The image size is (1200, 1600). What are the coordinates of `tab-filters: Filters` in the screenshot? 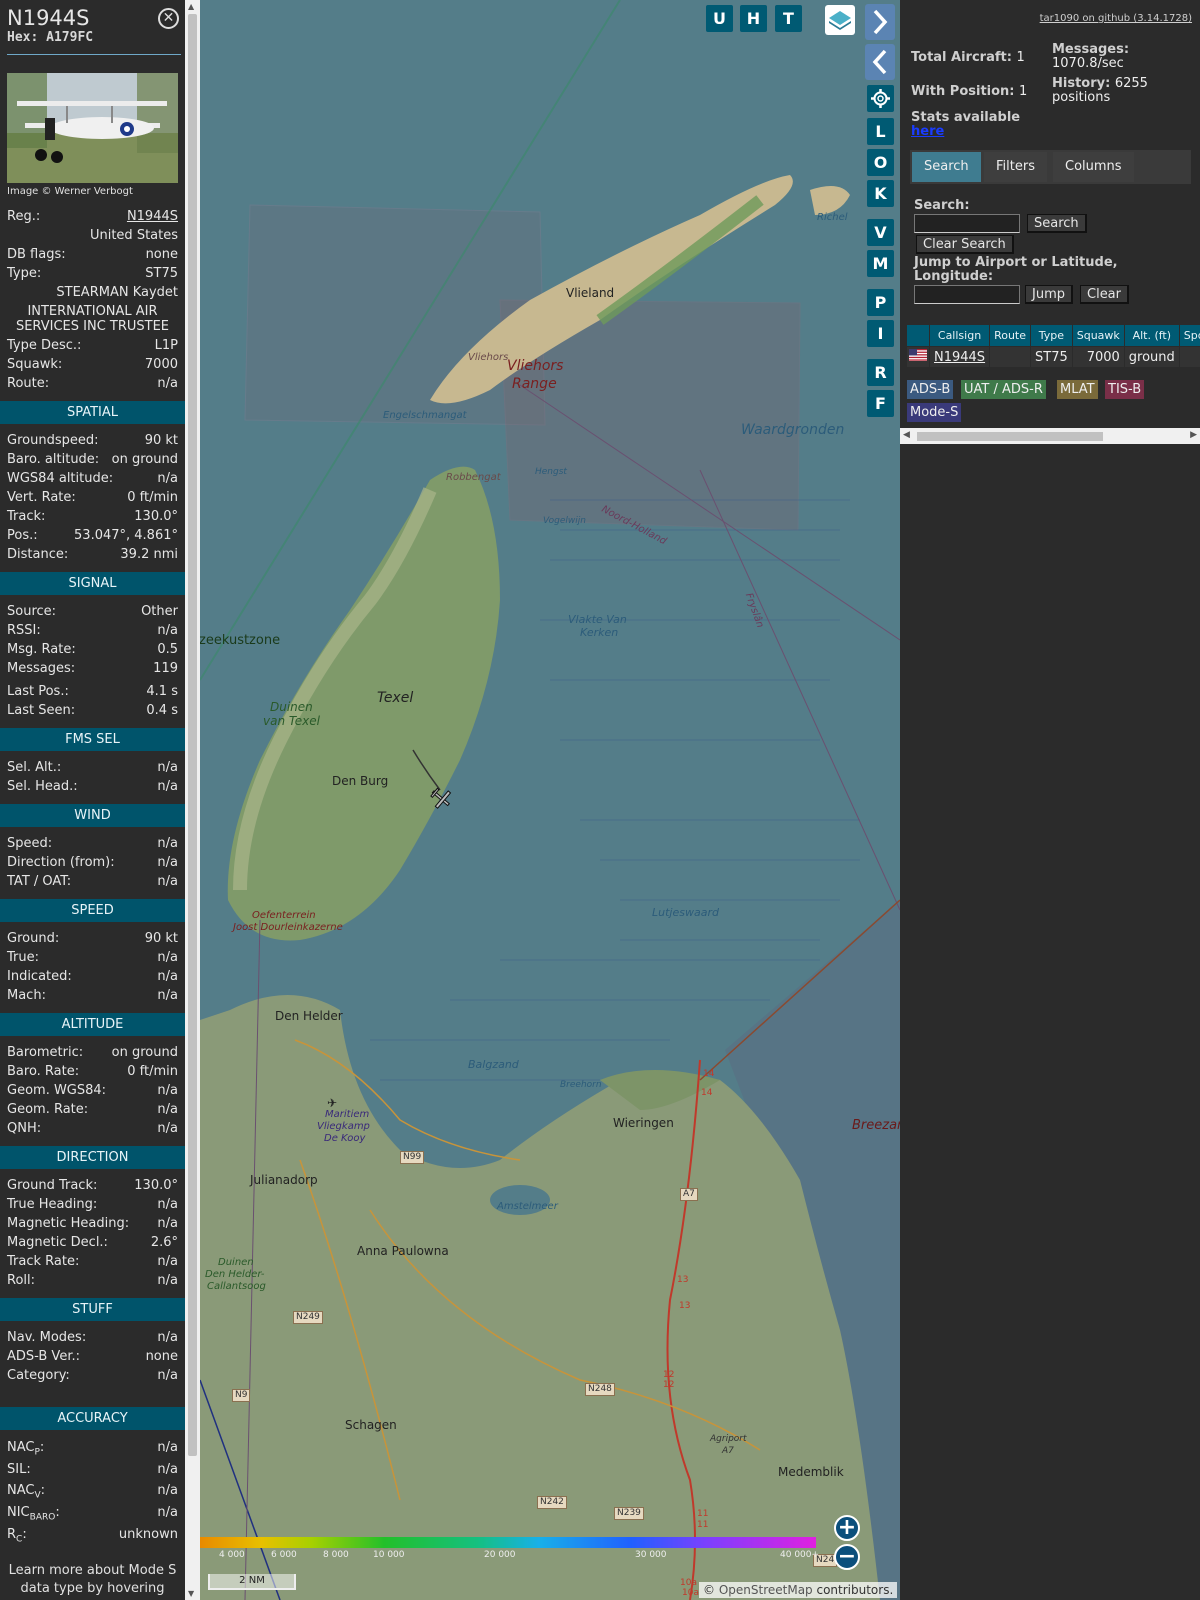 It's located at (1015, 167).